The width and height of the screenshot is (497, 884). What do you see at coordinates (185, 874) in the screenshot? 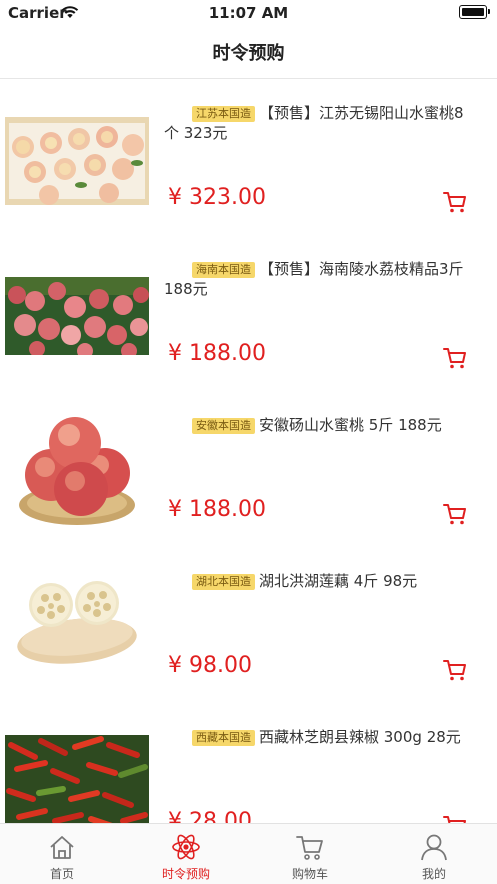
I see `tab-label: 时令预购` at bounding box center [185, 874].